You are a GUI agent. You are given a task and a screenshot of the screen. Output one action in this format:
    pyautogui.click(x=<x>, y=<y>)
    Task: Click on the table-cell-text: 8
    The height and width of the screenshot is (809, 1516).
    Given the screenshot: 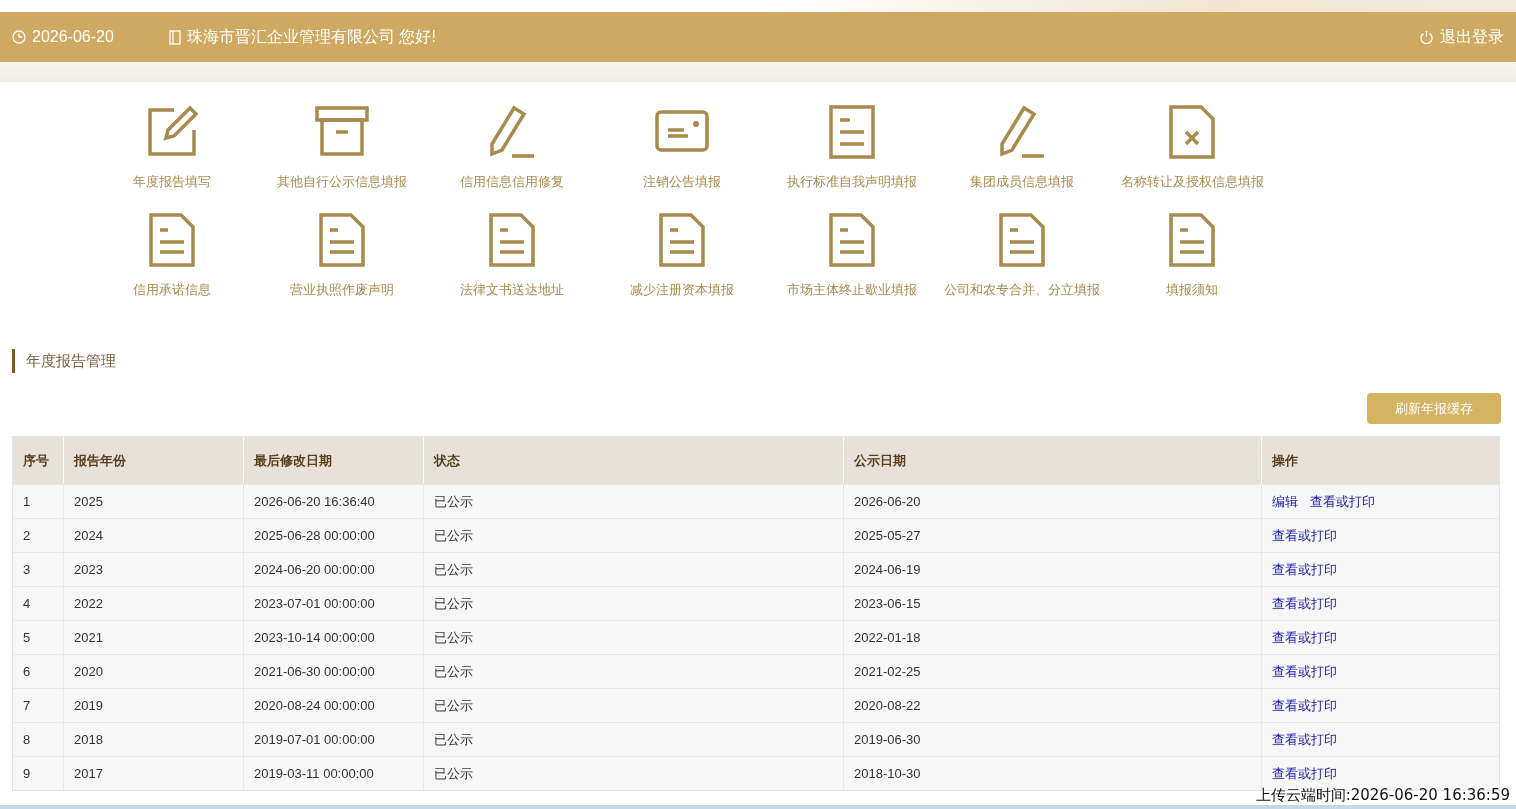 What is the action you would take?
    pyautogui.click(x=27, y=739)
    